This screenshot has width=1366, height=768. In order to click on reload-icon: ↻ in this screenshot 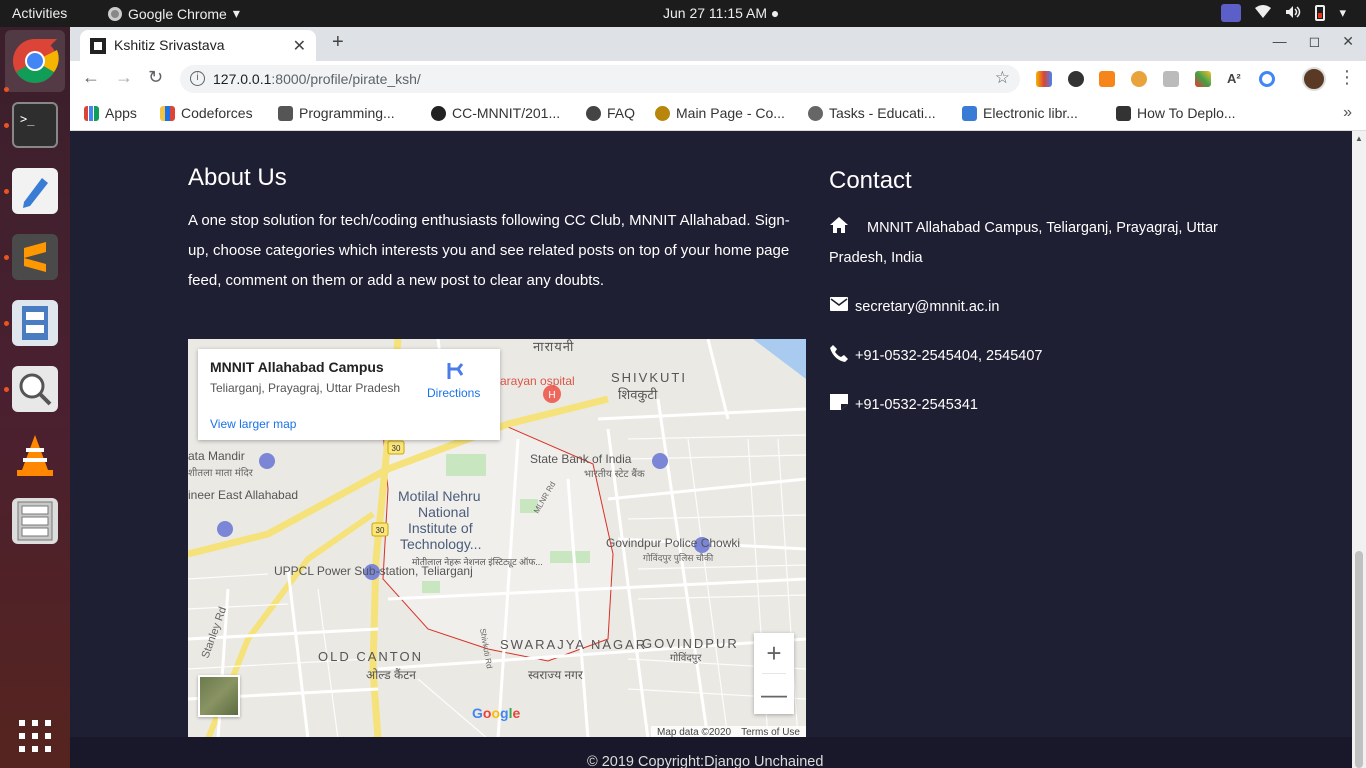, I will do `click(155, 77)`.